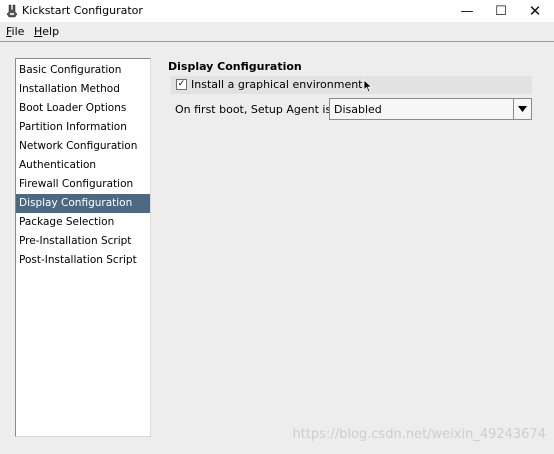 The image size is (554, 454). I want to click on sidebar-item-installation-method: Installation Method, so click(83, 89).